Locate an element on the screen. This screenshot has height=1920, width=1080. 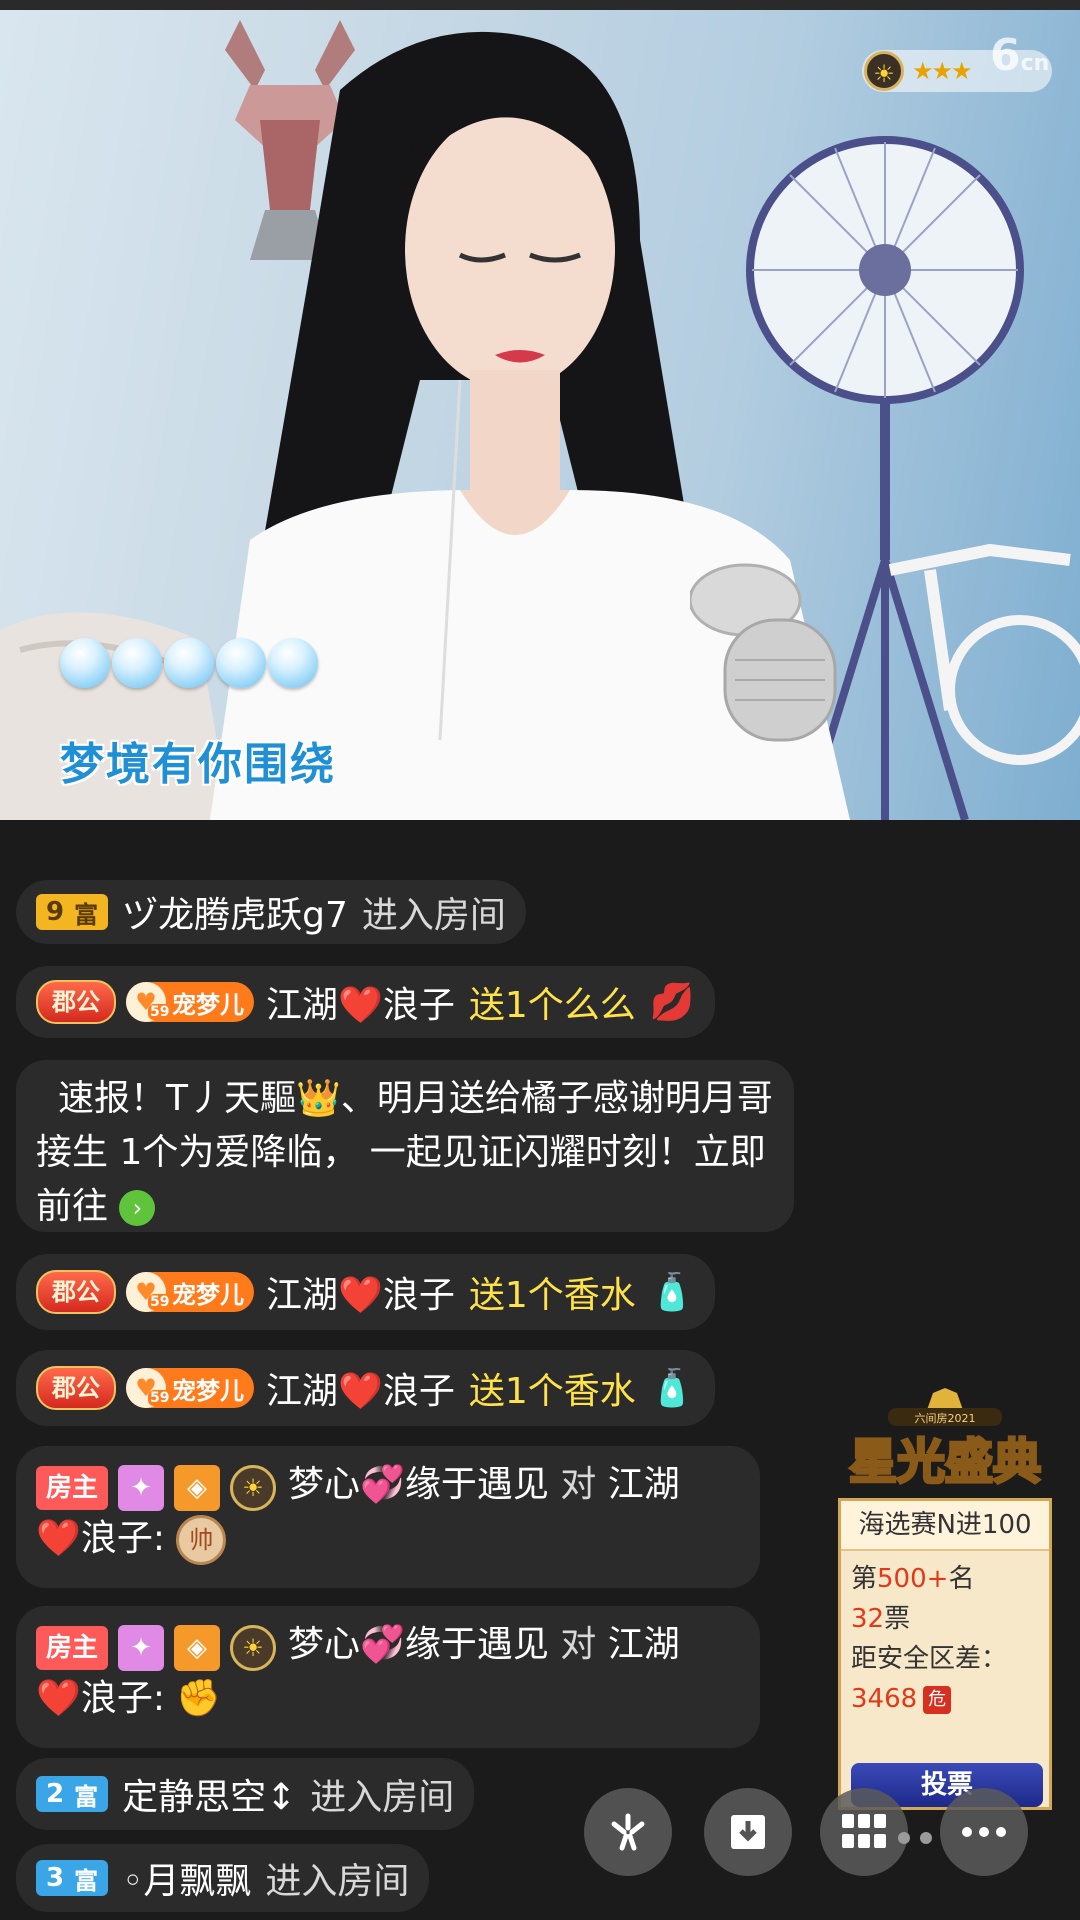
chat-message: 房主 ✦ ◈ ☀ 梦心💞缘于遇见 对 江湖 ❤️浪子: ✊ is located at coordinates (388, 1677).